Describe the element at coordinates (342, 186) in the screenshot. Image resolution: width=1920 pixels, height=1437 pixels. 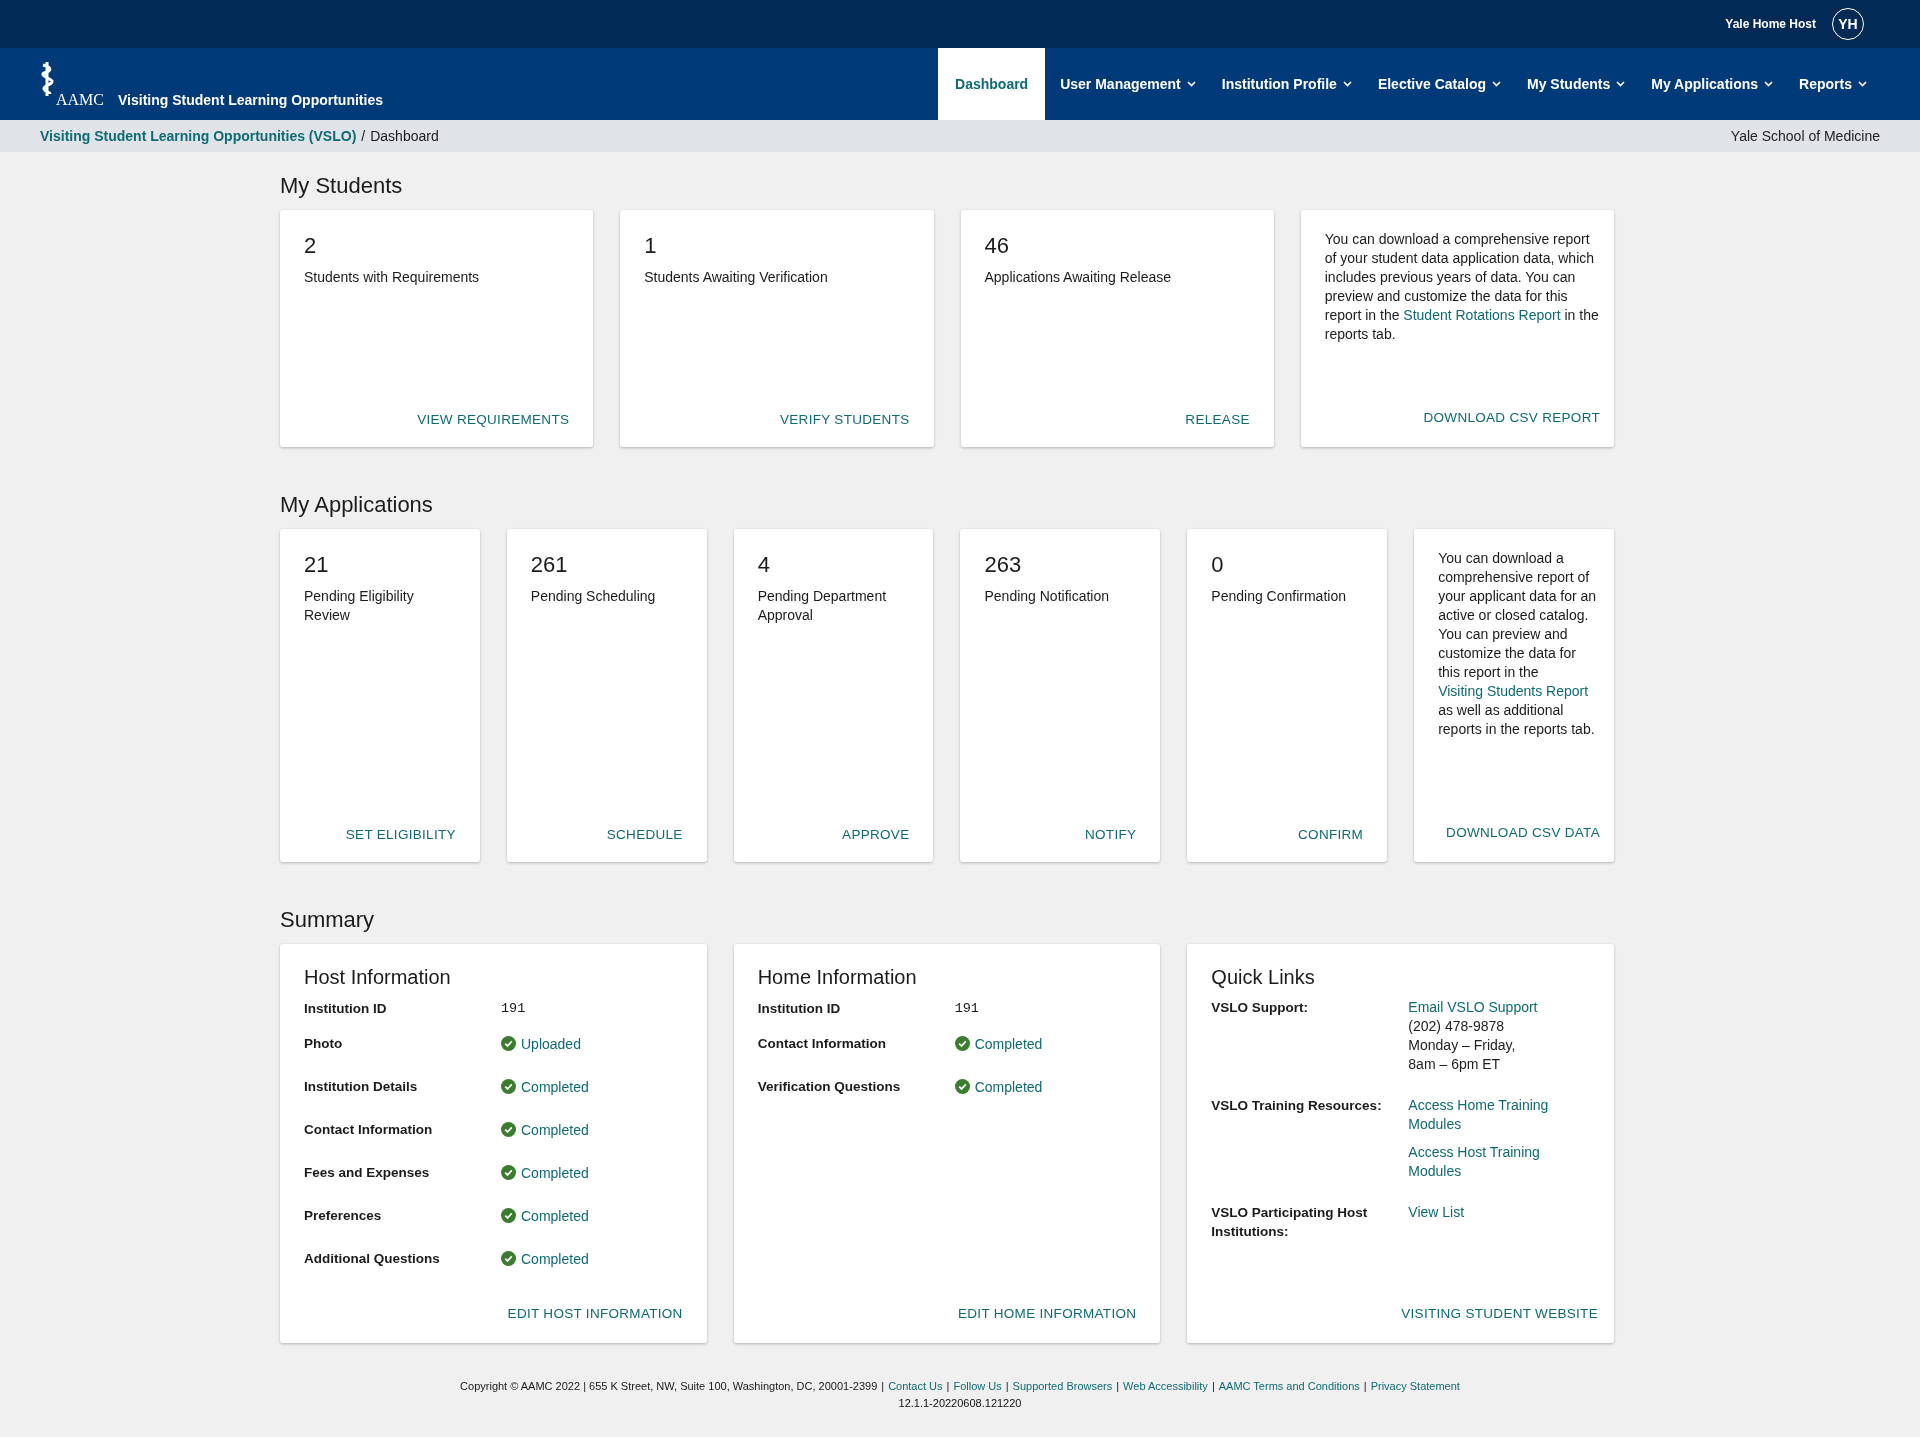
I see `section-title: My Students` at that location.